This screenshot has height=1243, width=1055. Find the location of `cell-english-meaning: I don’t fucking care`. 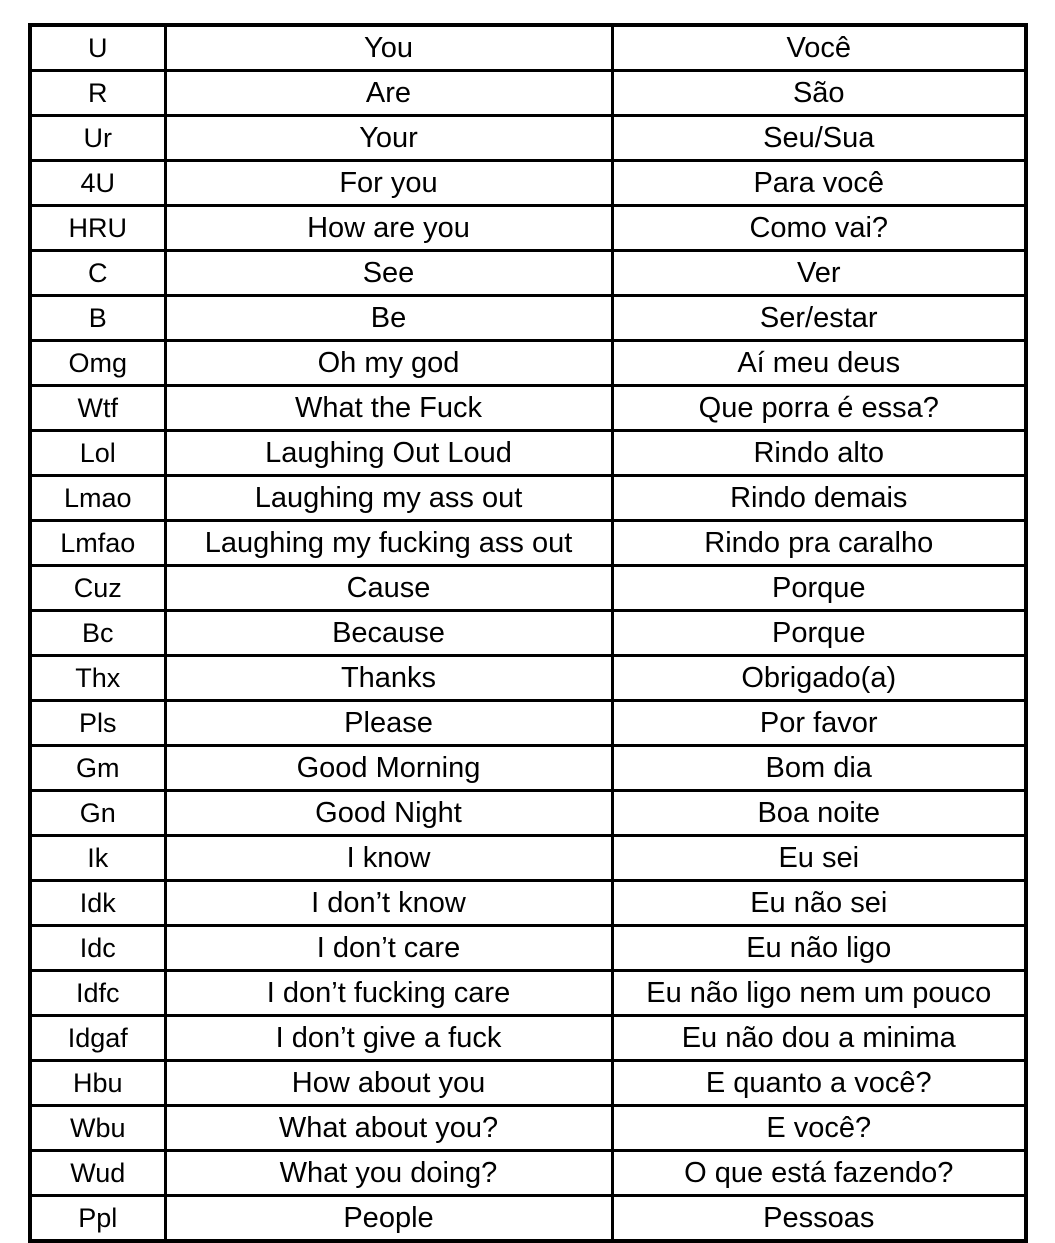

cell-english-meaning: I don’t fucking care is located at coordinates (388, 993).